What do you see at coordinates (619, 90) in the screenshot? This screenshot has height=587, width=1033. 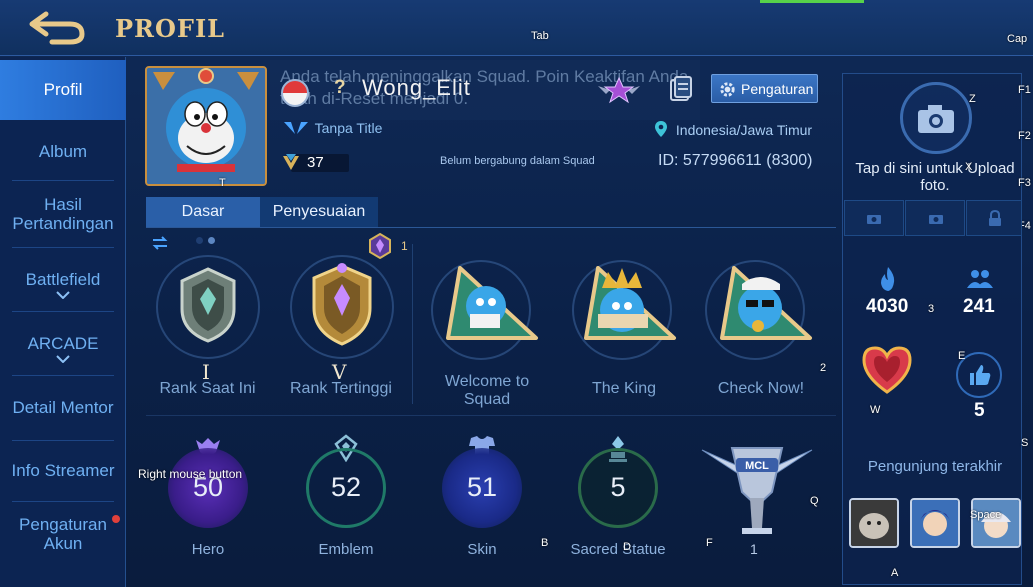 I see `rank-badge-icon` at bounding box center [619, 90].